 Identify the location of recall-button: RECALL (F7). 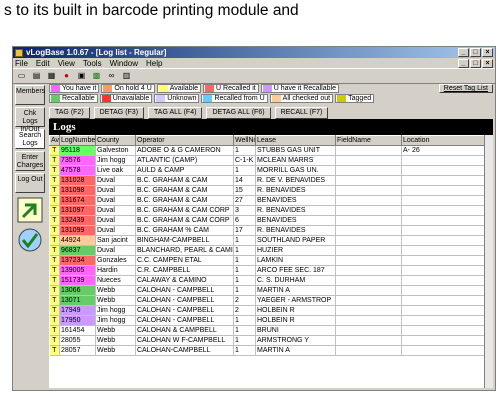
(301, 113).